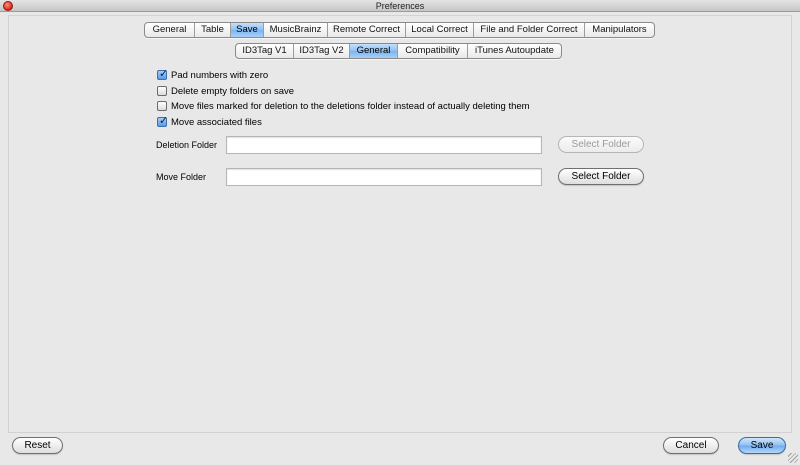 The height and width of the screenshot is (465, 800). Describe the element at coordinates (296, 30) in the screenshot. I see `tab-musicbrainz: MusicBrainz` at that location.